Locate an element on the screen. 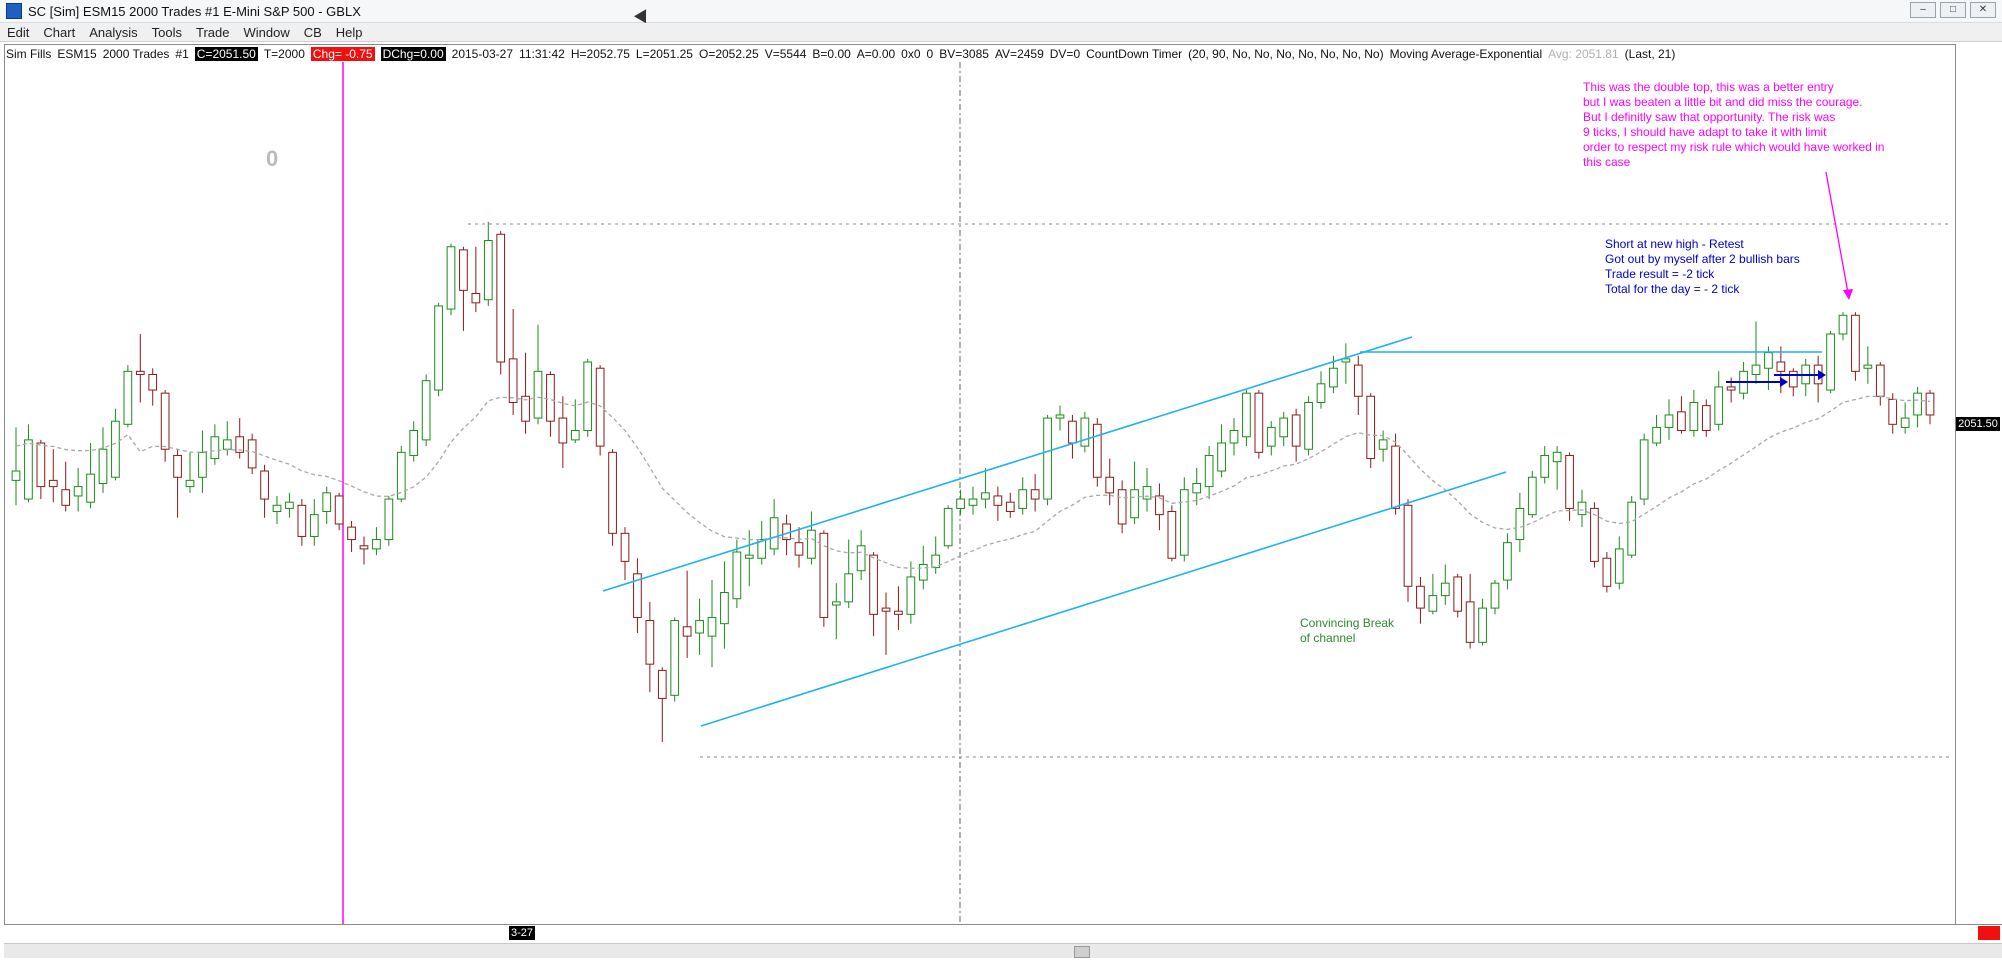  channel-upper-line is located at coordinates (1007, 464).